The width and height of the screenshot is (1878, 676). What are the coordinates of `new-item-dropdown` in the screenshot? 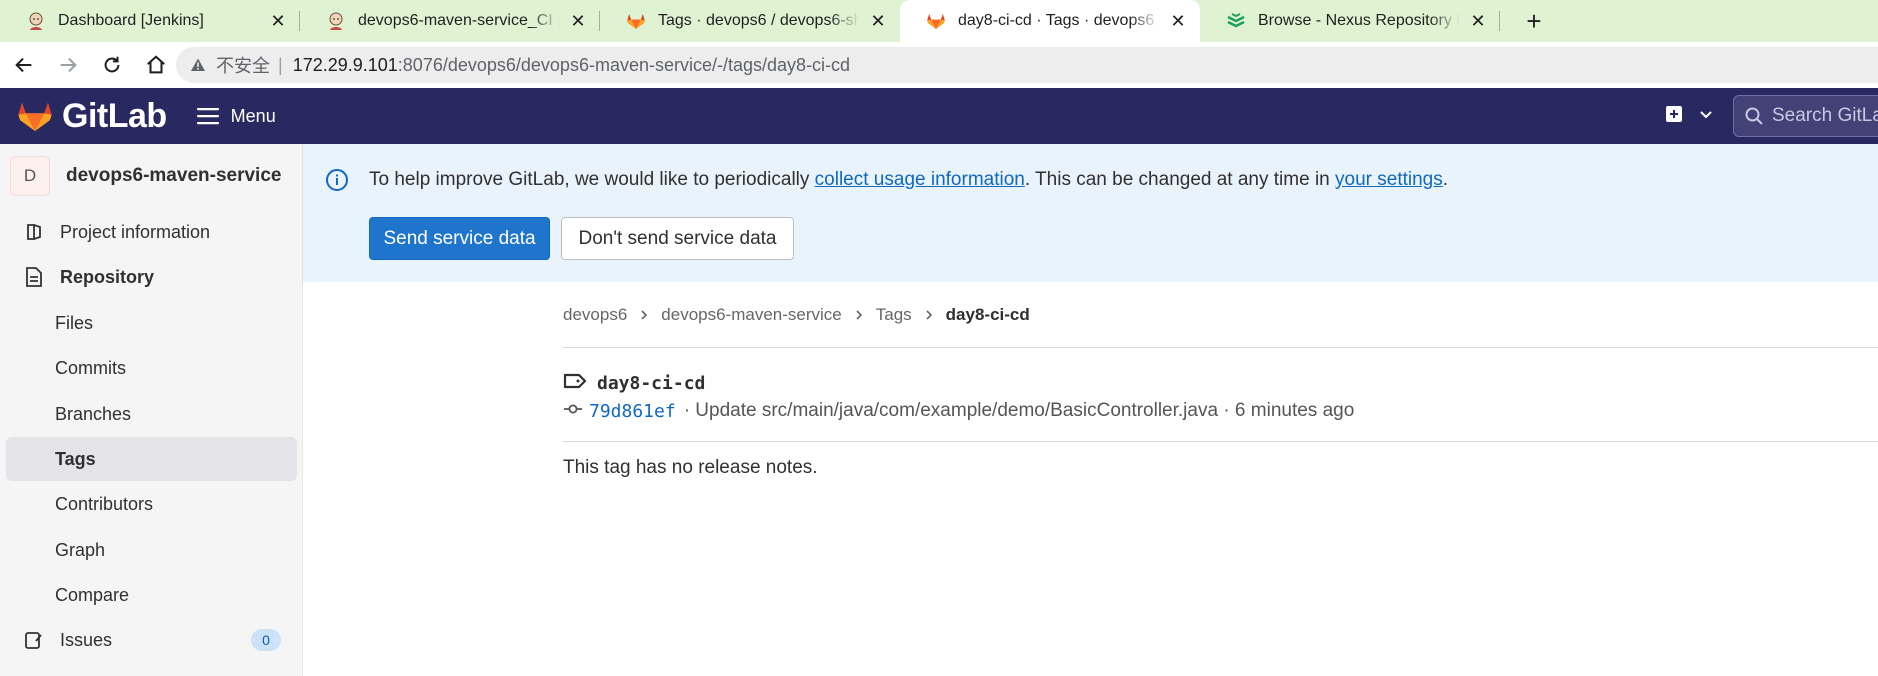 It's located at (1689, 114).